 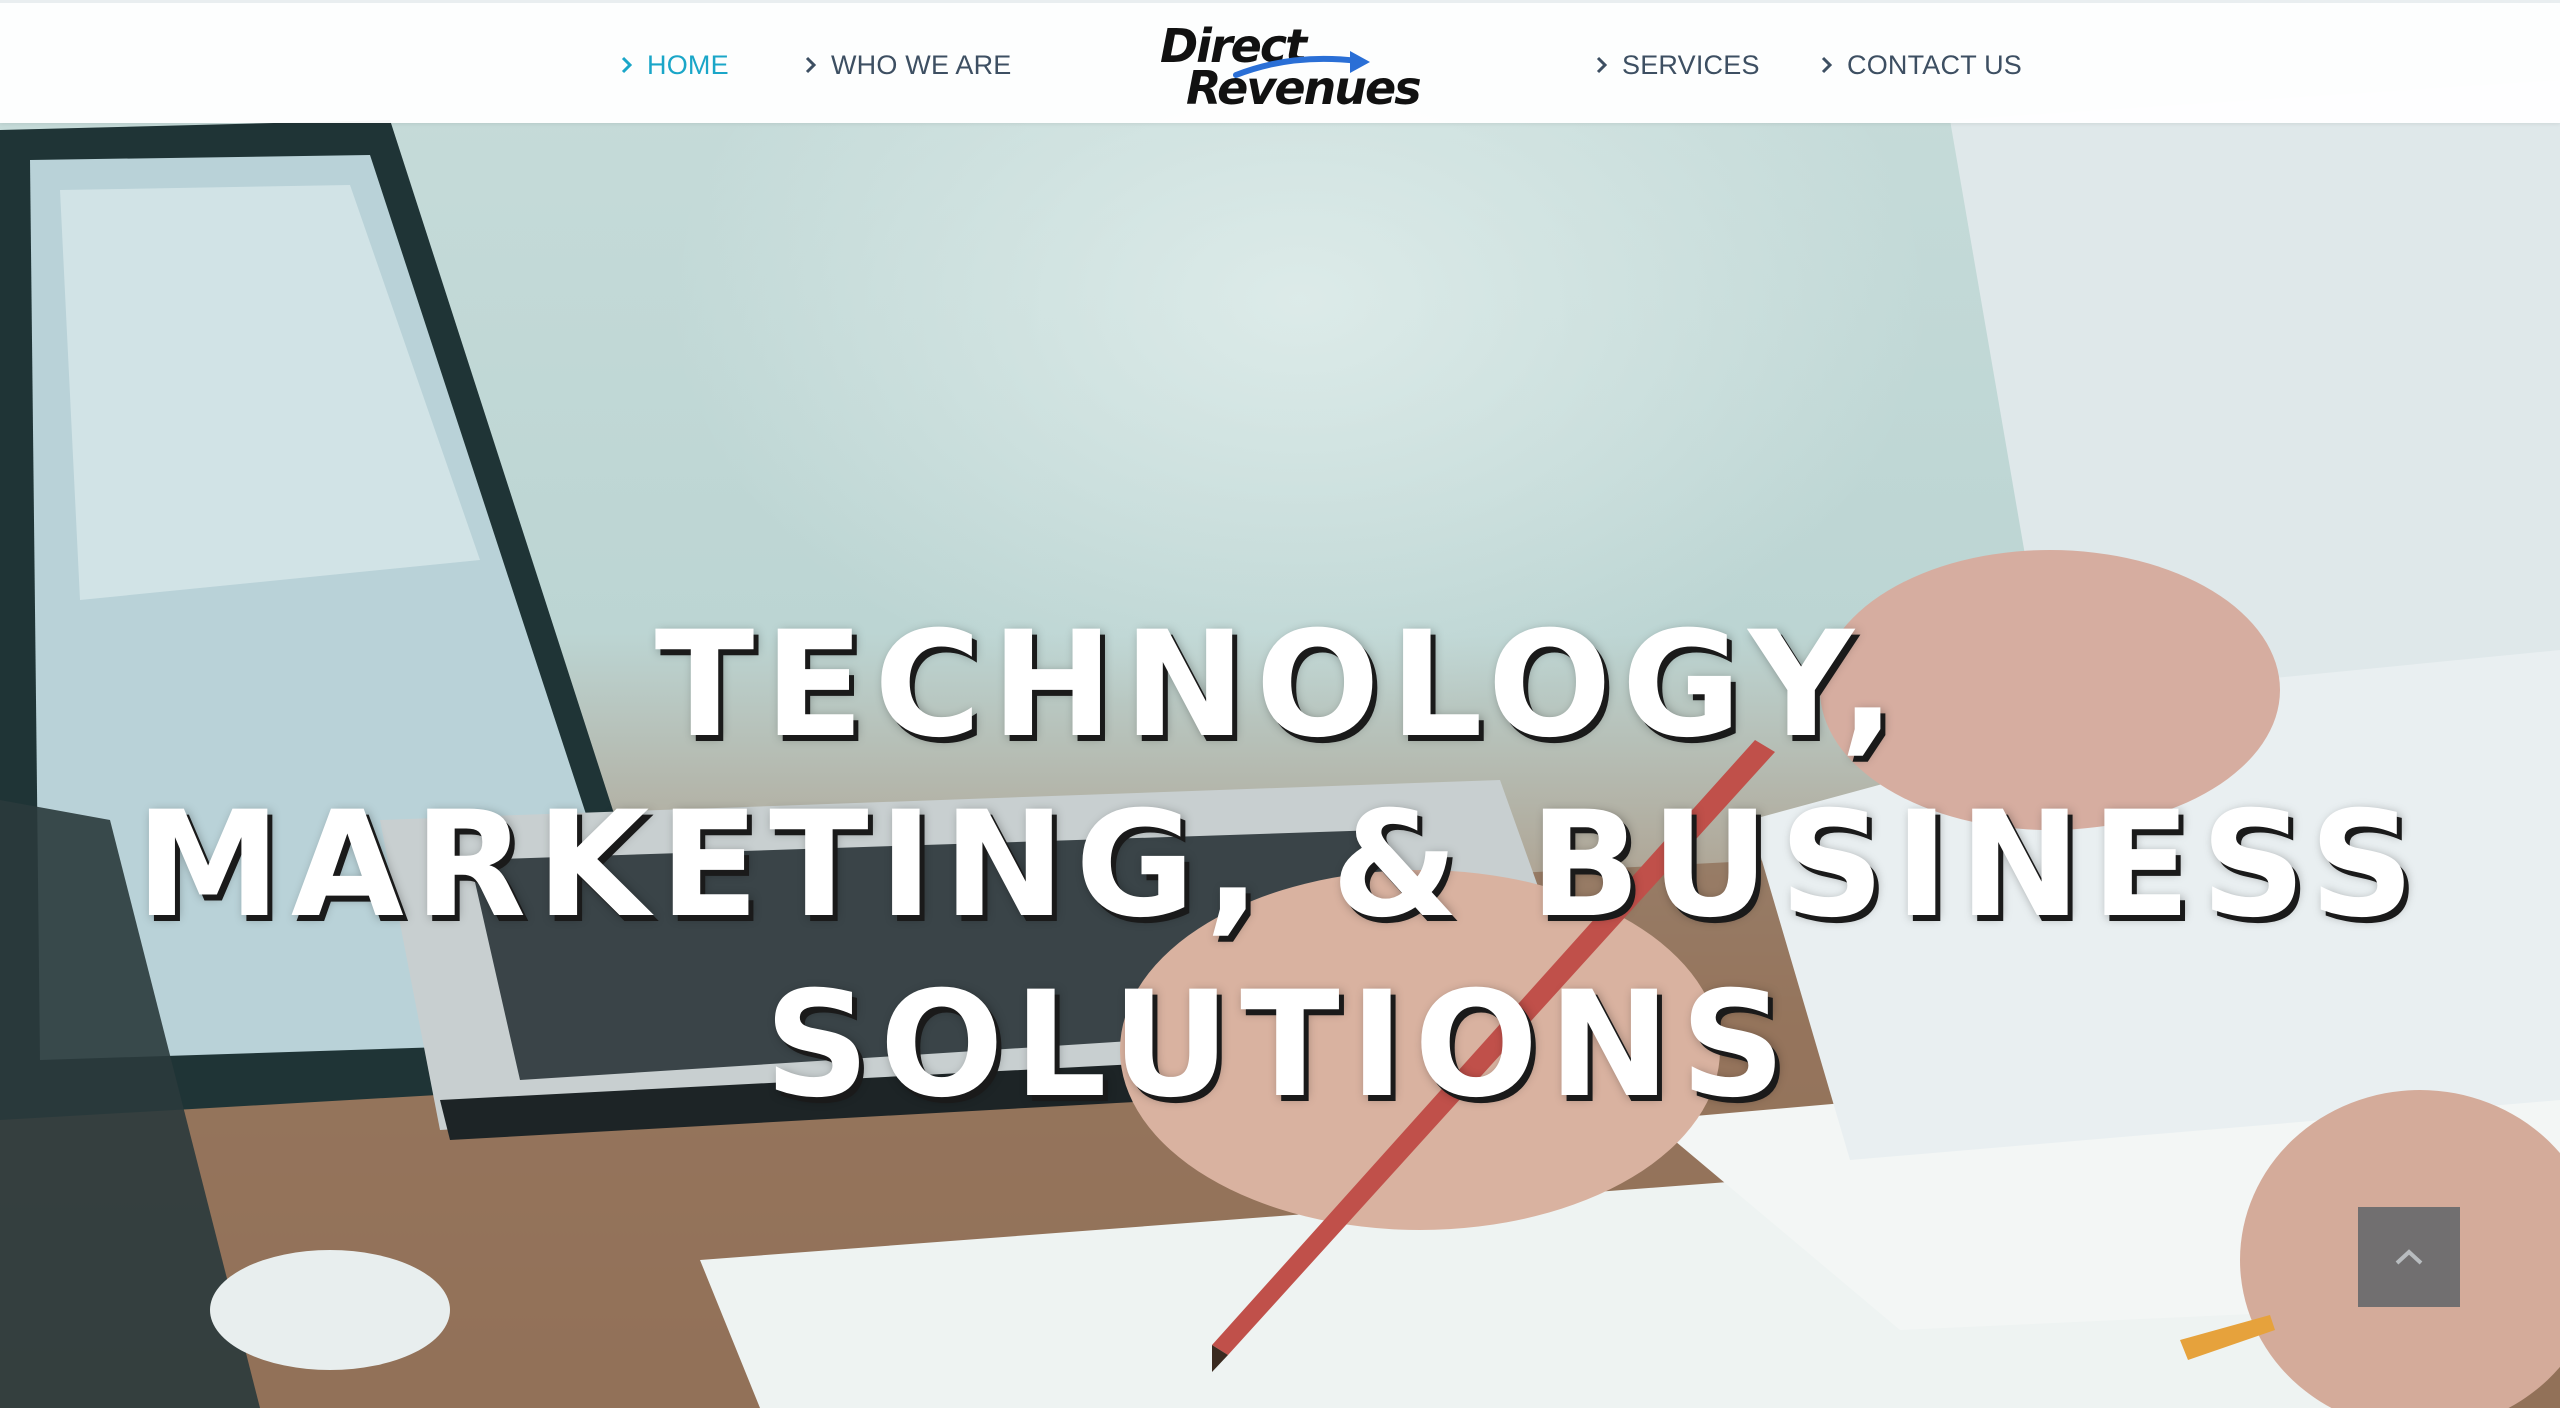 I want to click on scroll-to-top-button, so click(x=2409, y=1257).